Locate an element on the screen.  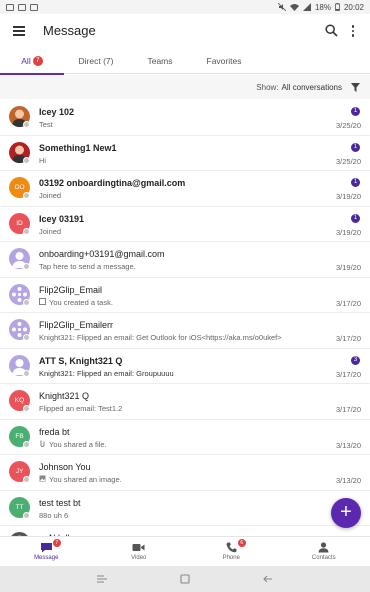
conversation-row: Something1 New1 Hi 1 3/25/20 is located at coordinates (185, 153).